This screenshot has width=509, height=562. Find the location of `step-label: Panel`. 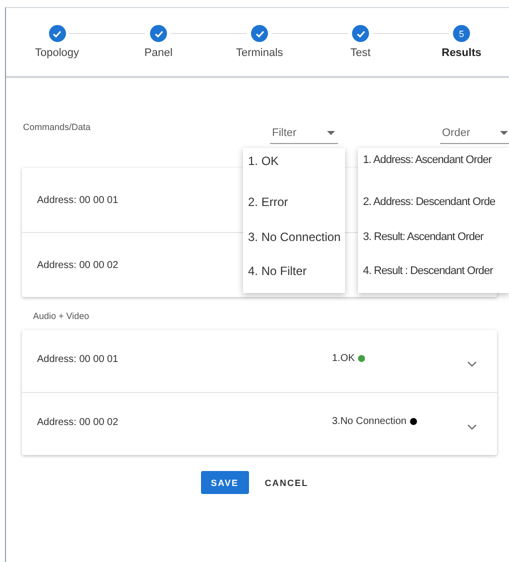

step-label: Panel is located at coordinates (158, 53).